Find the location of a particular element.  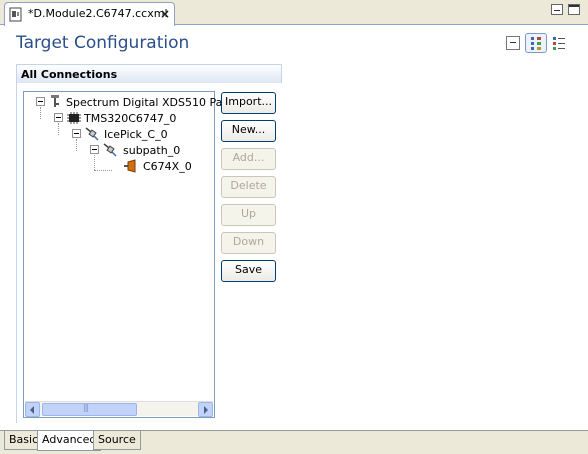

tree-layout-icon is located at coordinates (536, 43).